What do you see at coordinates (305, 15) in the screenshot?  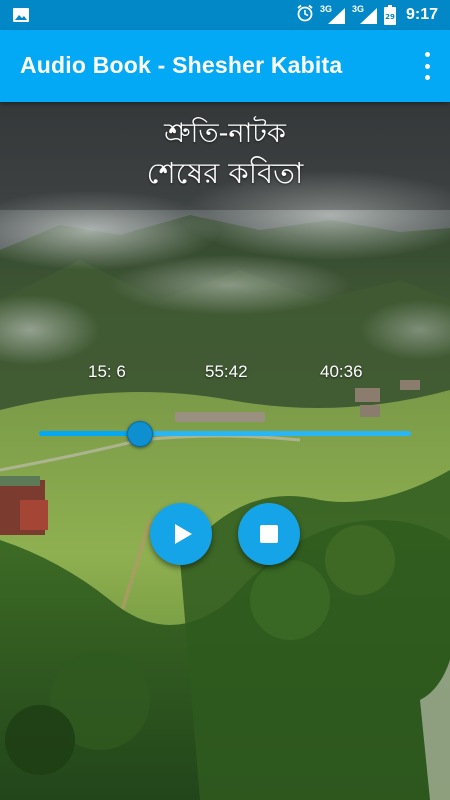 I see `alarm-icon` at bounding box center [305, 15].